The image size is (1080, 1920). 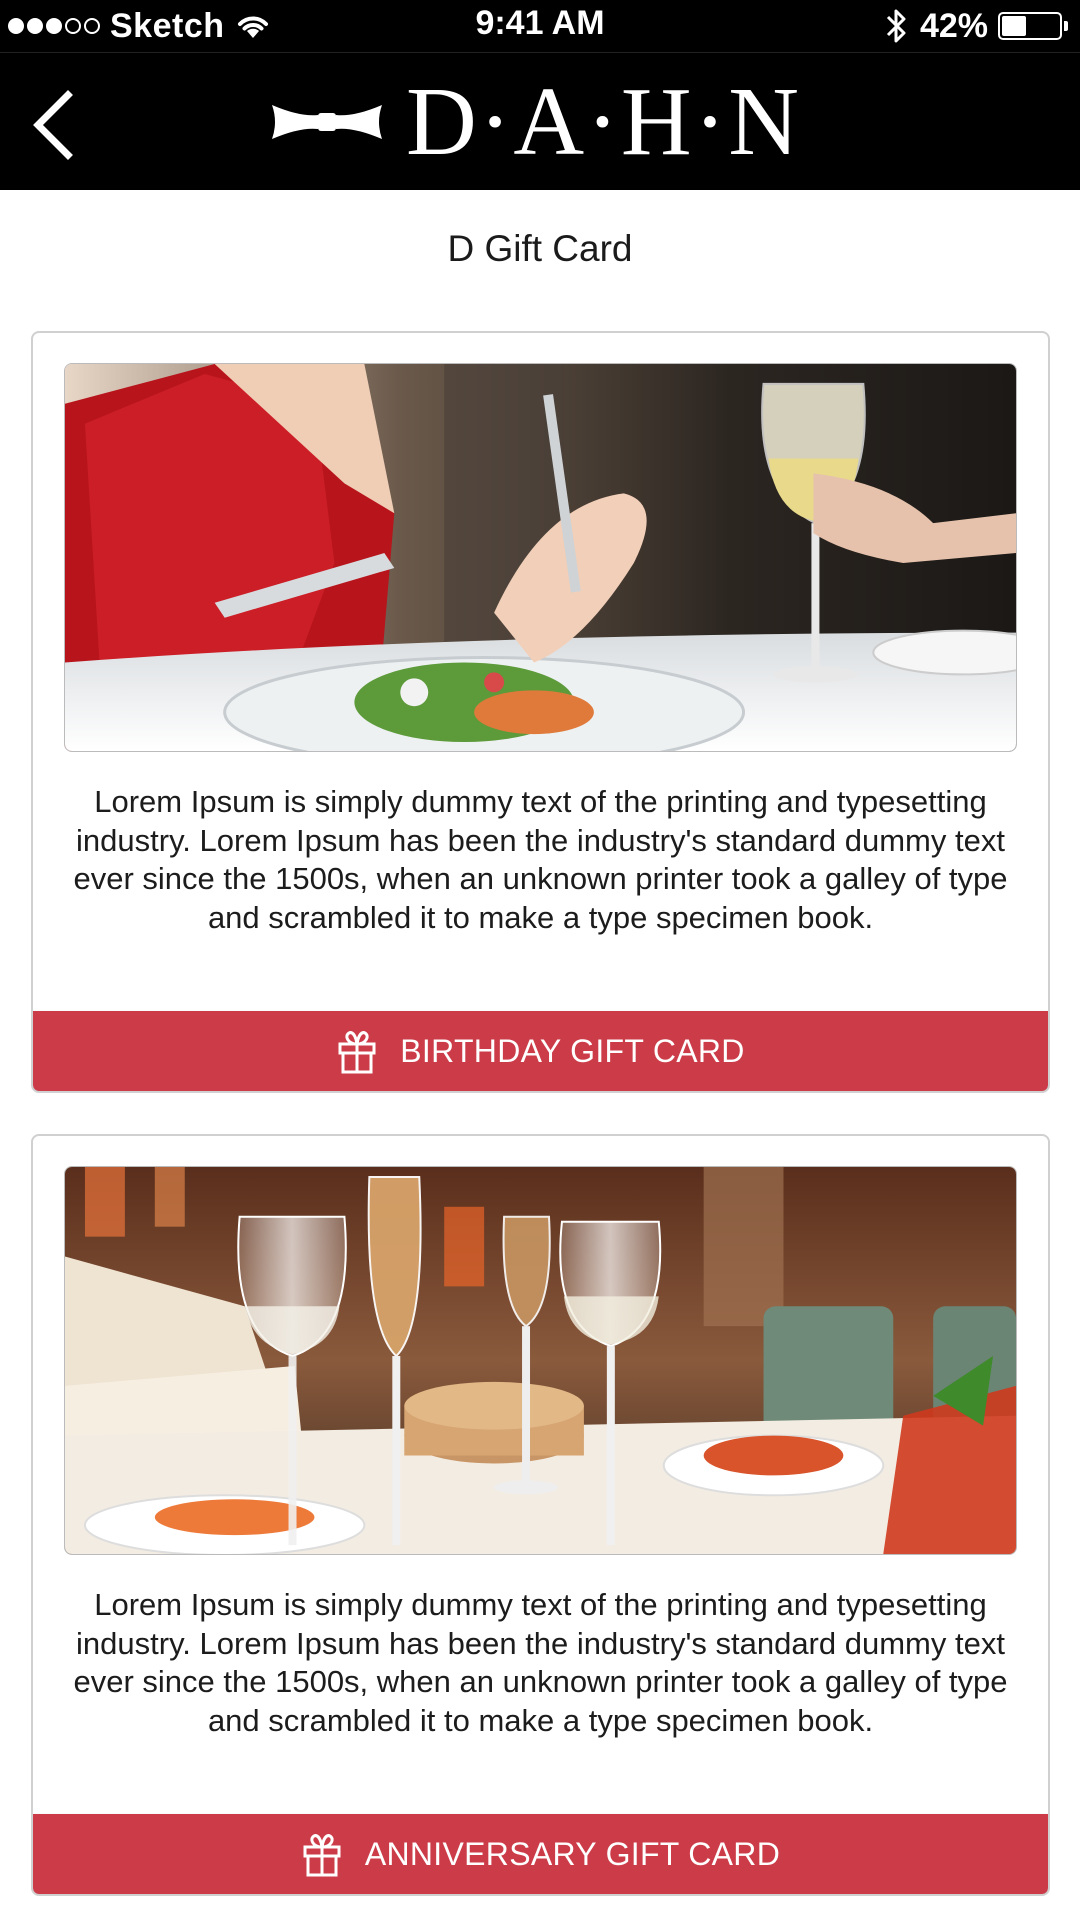 I want to click on birthday-gift-card-button: BIRTHDAY GIFT CARD, so click(x=540, y=1051).